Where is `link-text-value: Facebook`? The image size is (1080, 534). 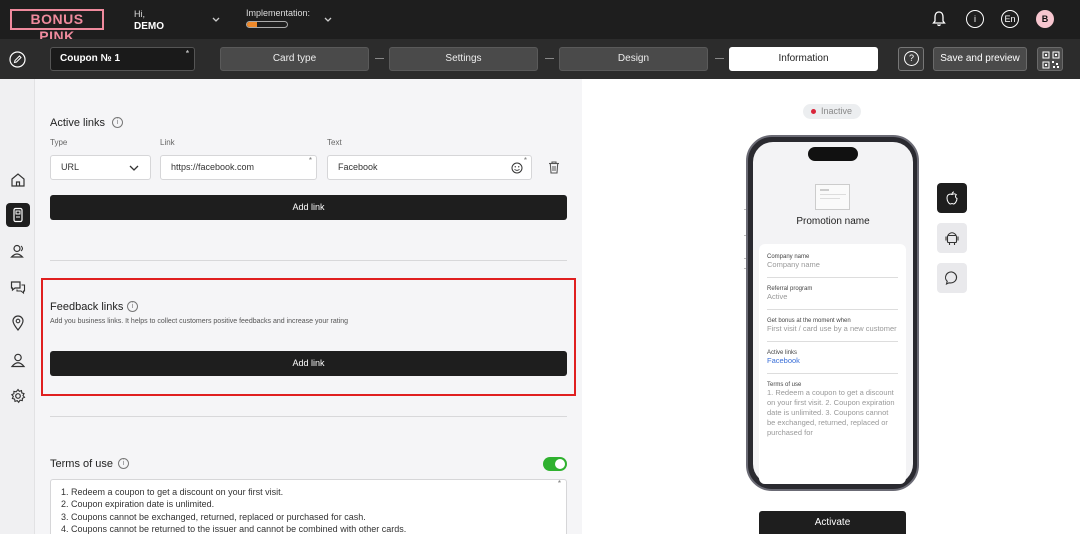
link-text-value: Facebook is located at coordinates (358, 167).